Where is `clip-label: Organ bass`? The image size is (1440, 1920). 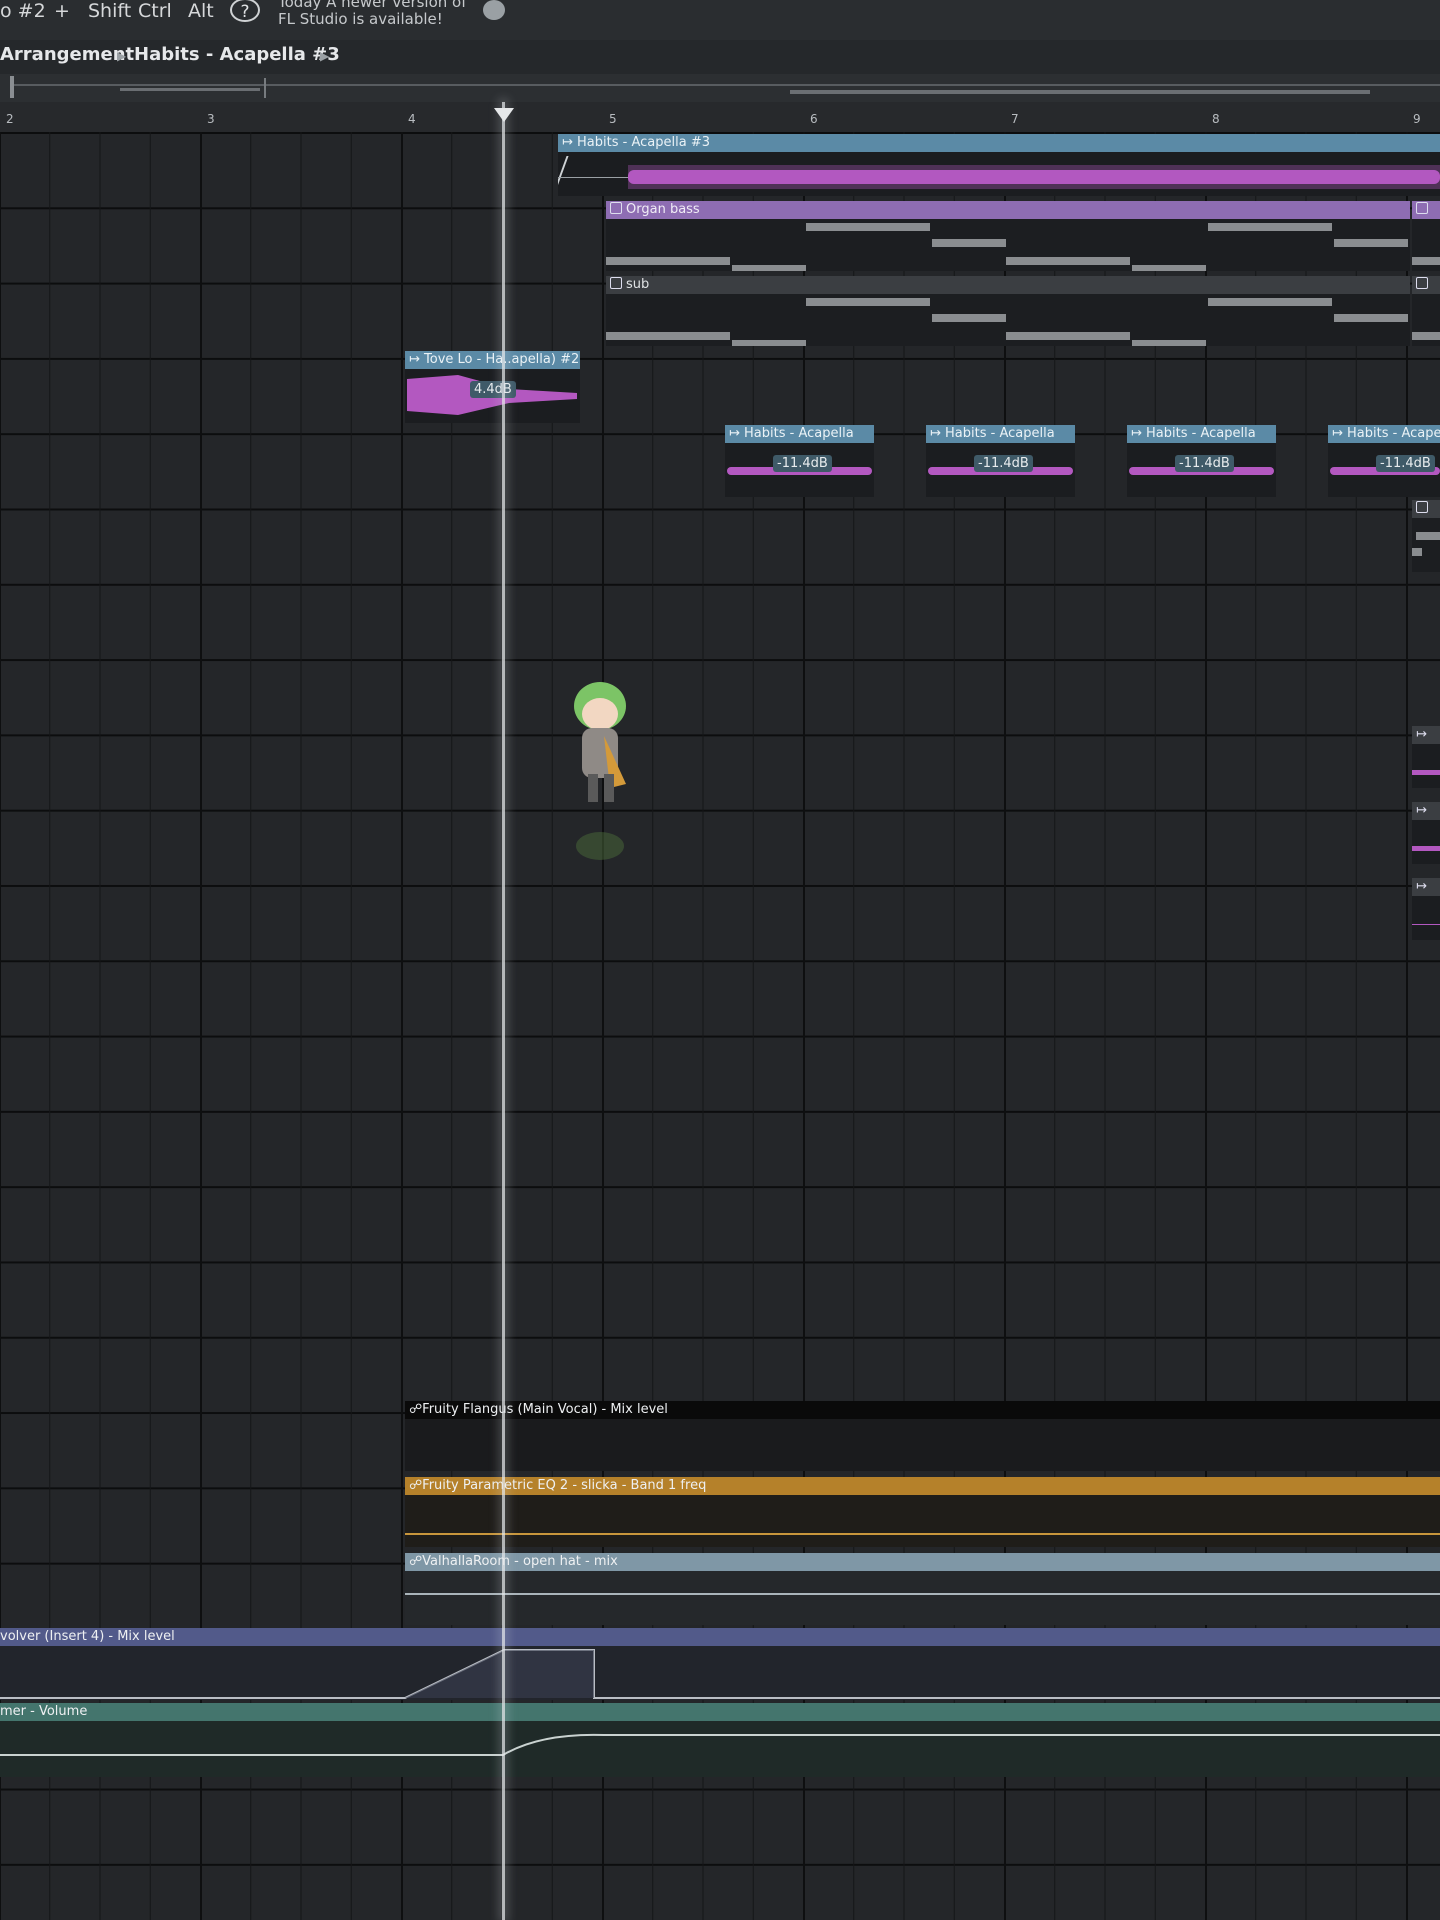
clip-label: Organ bass is located at coordinates (663, 209).